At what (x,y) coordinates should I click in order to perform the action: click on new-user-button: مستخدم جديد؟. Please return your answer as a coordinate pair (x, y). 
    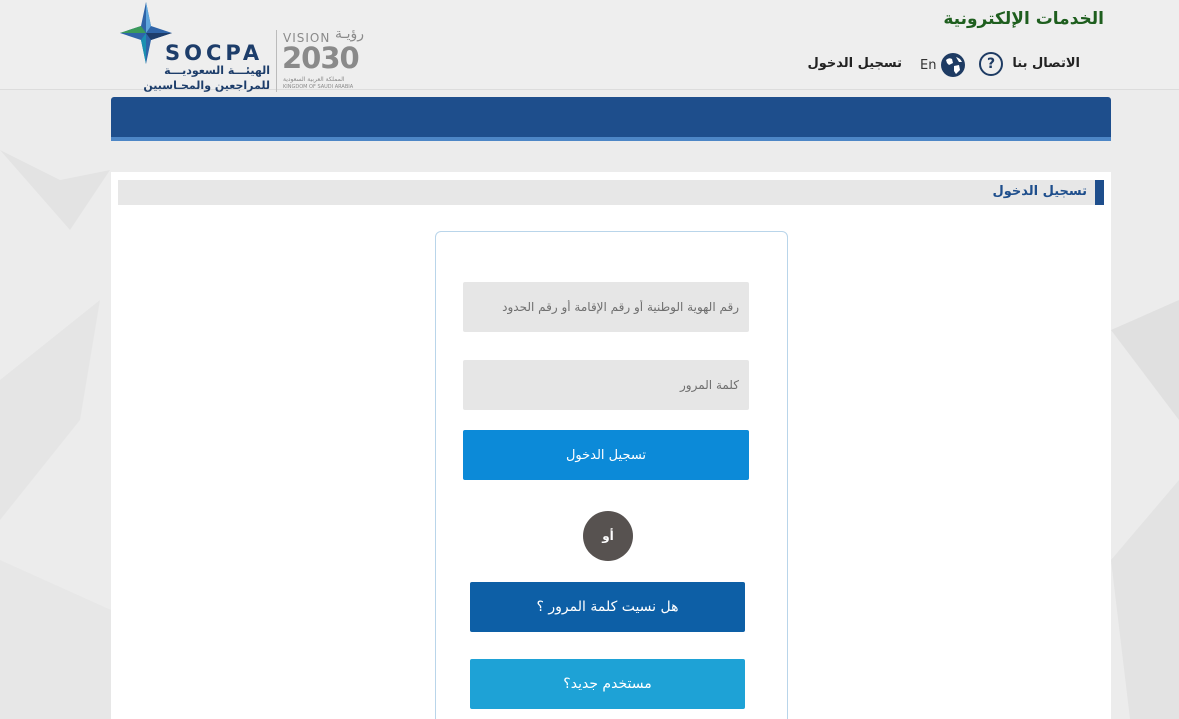
    Looking at the image, I should click on (607, 684).